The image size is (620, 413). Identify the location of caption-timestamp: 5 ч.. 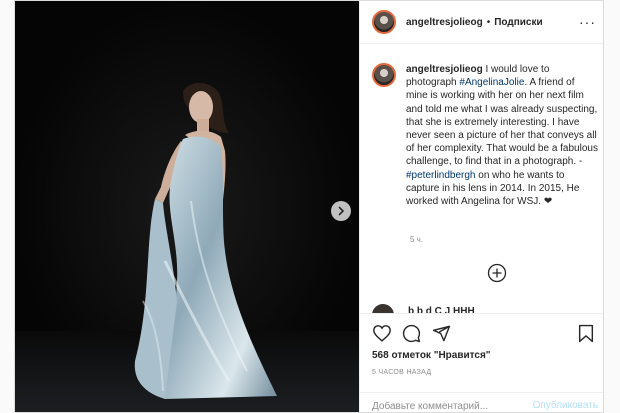
(417, 239).